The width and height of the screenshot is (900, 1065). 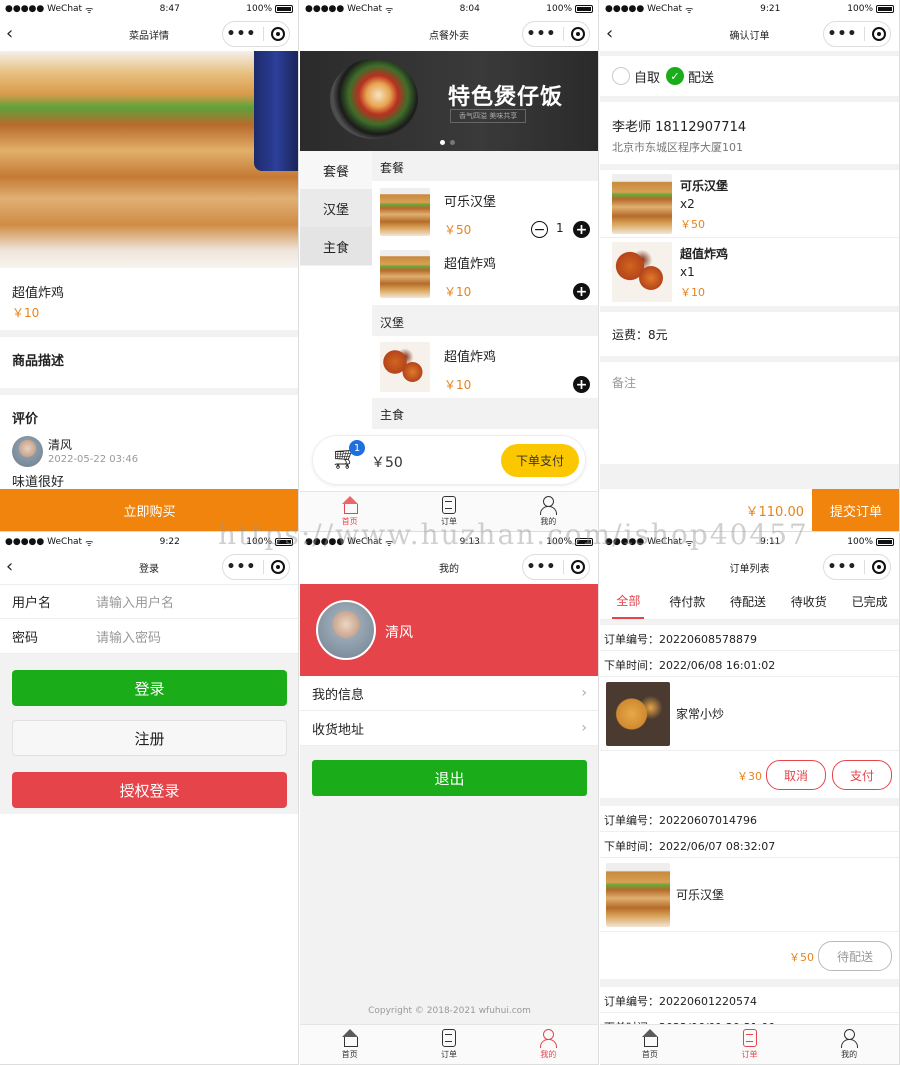 What do you see at coordinates (336, 208) in the screenshot?
I see `category-item: 汉堡` at bounding box center [336, 208].